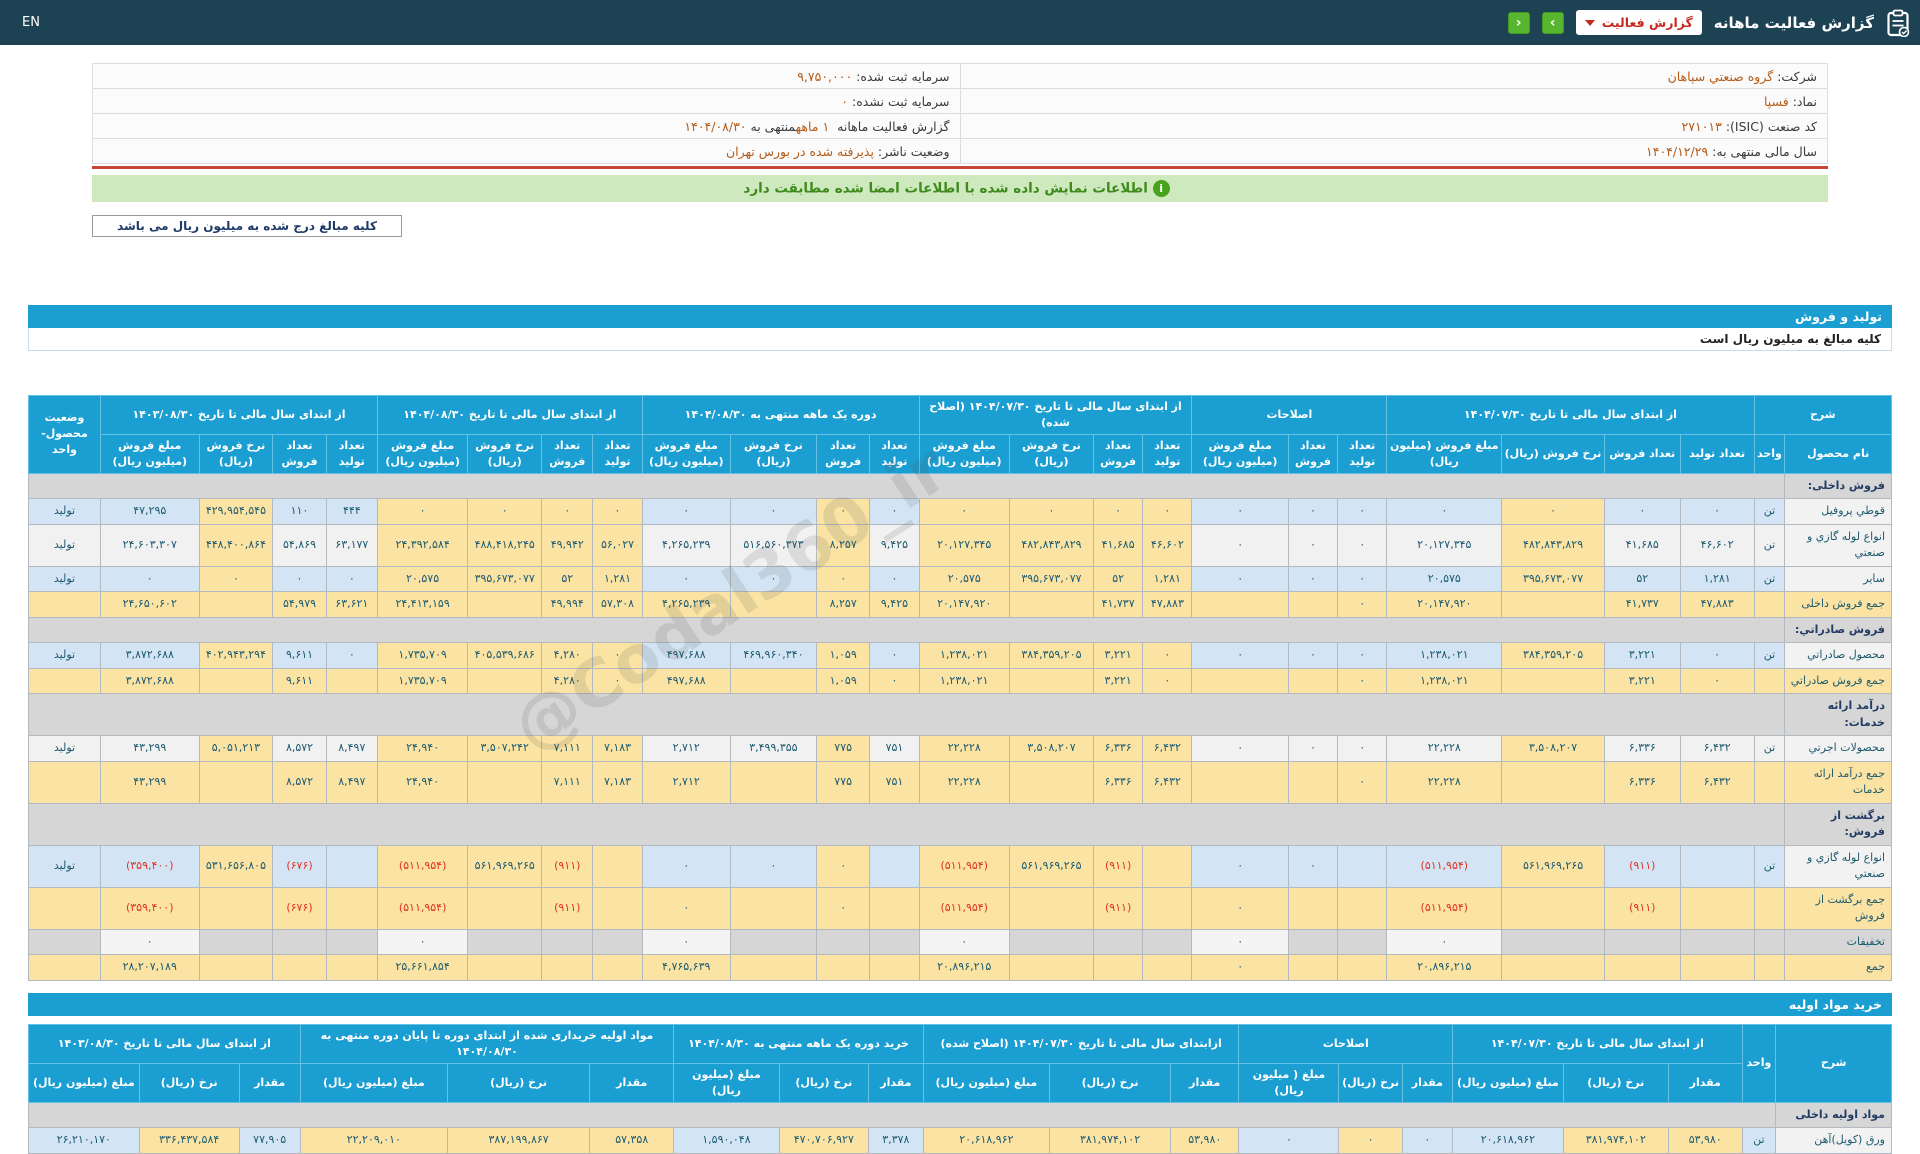 The width and height of the screenshot is (1920, 1154). I want to click on report-type-label: گزارش فعالیت, so click(1647, 22).